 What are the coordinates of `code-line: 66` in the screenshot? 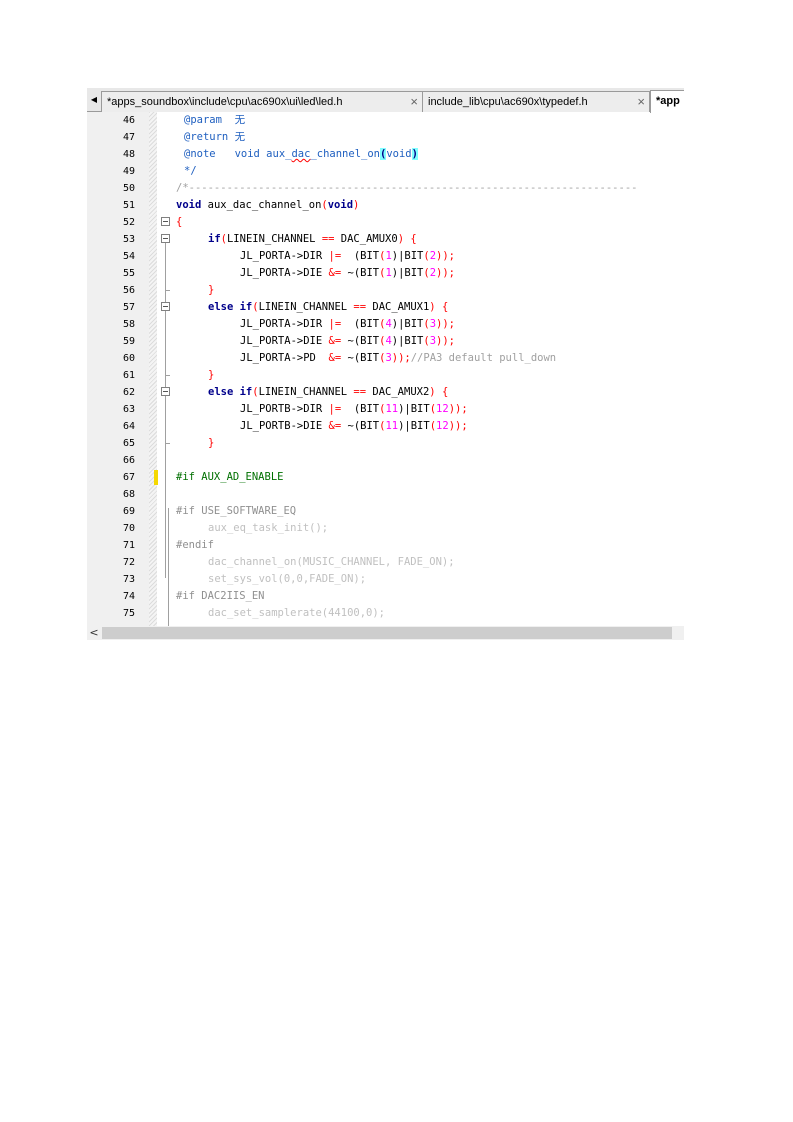 It's located at (385, 460).